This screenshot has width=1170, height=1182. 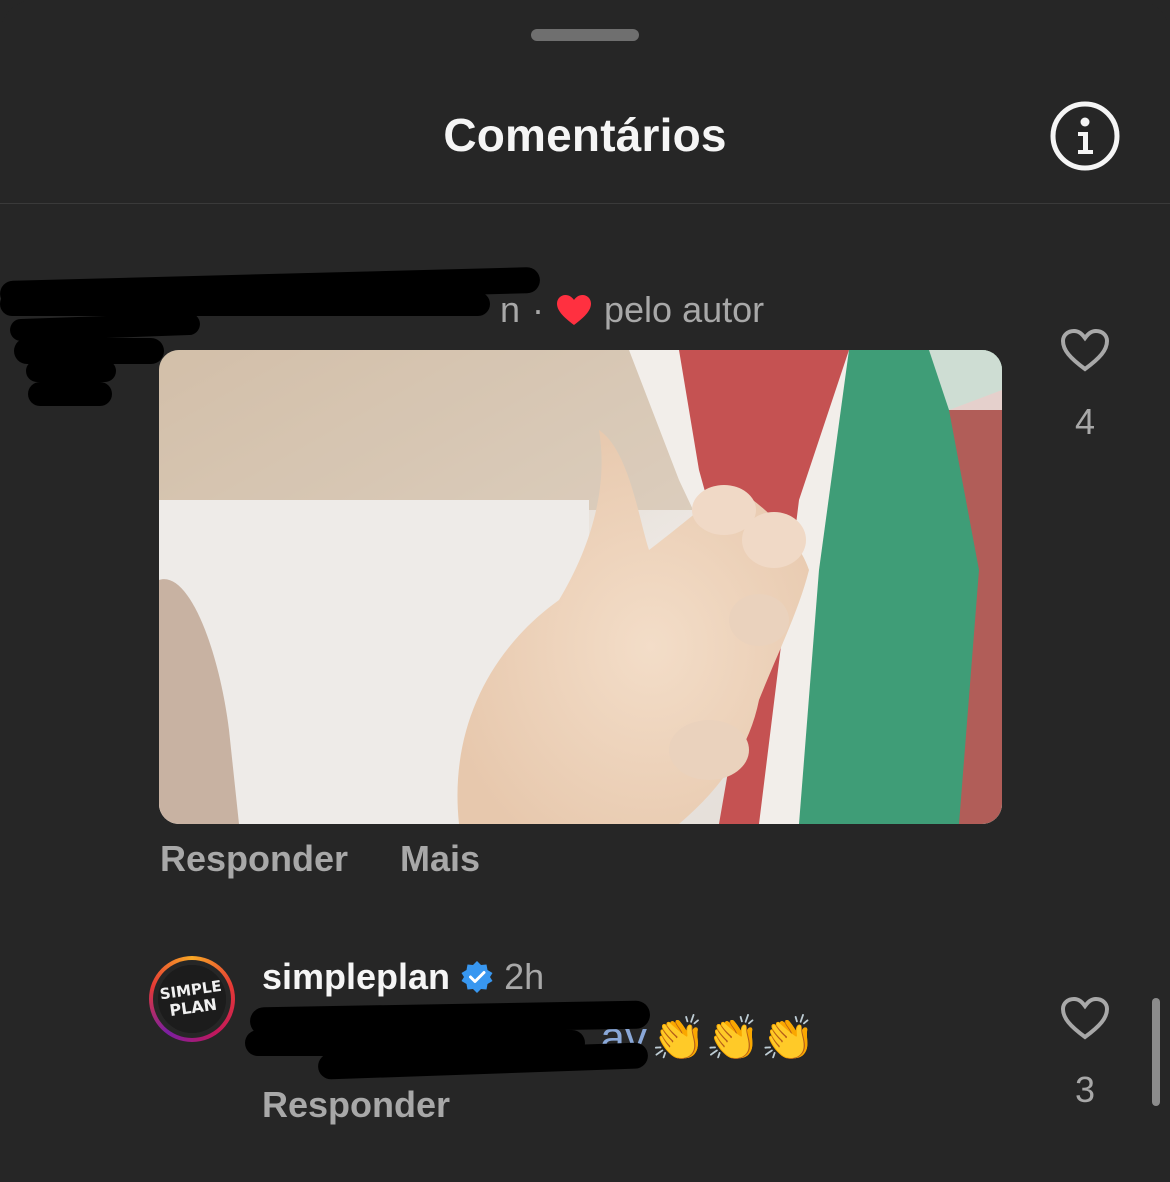 I want to click on more-button: Mais, so click(x=440, y=859).